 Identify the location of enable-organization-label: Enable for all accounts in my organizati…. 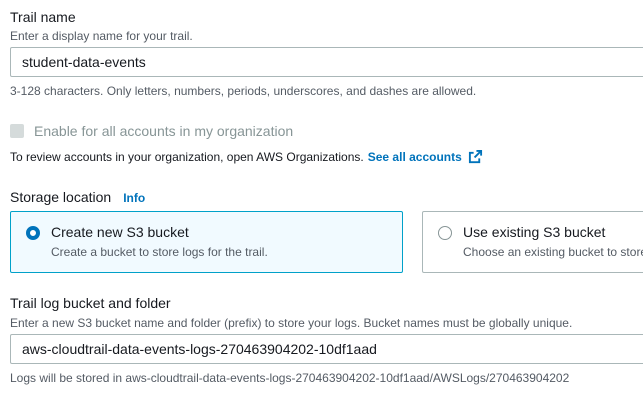
(164, 131).